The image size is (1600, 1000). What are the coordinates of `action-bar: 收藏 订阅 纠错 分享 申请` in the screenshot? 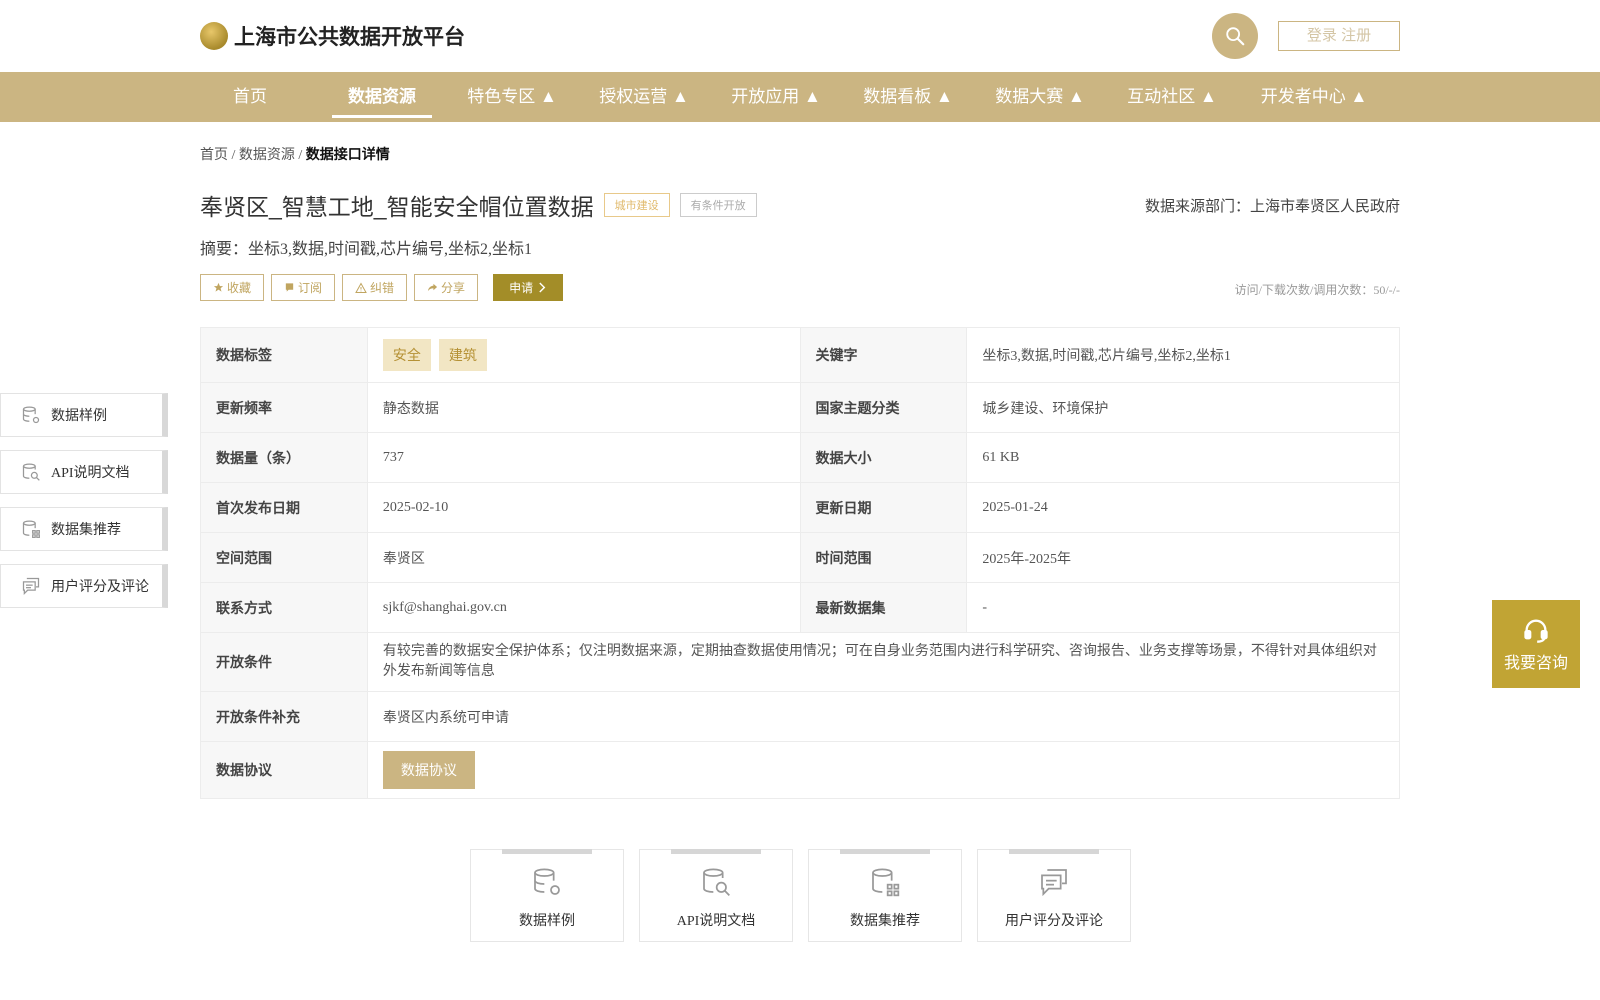 It's located at (382, 287).